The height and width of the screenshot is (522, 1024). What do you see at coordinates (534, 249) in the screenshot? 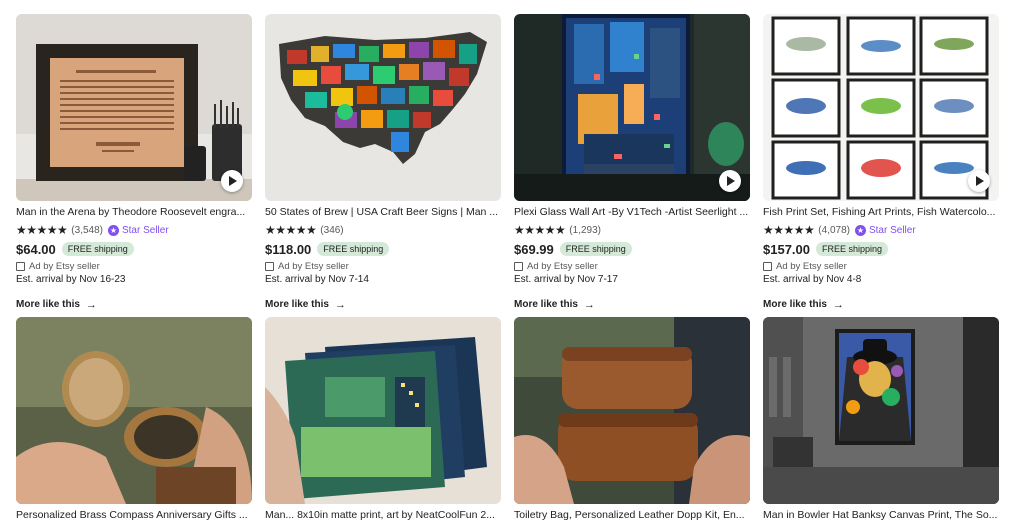
I see `price: $69.99` at bounding box center [534, 249].